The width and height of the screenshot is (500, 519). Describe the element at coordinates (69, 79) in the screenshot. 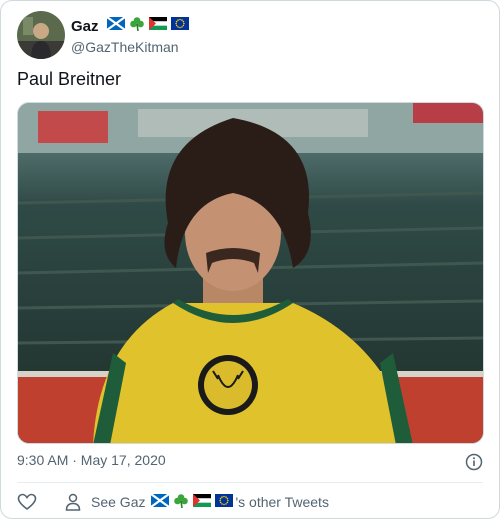

I see `tweet-text: Paul Breitner` at that location.